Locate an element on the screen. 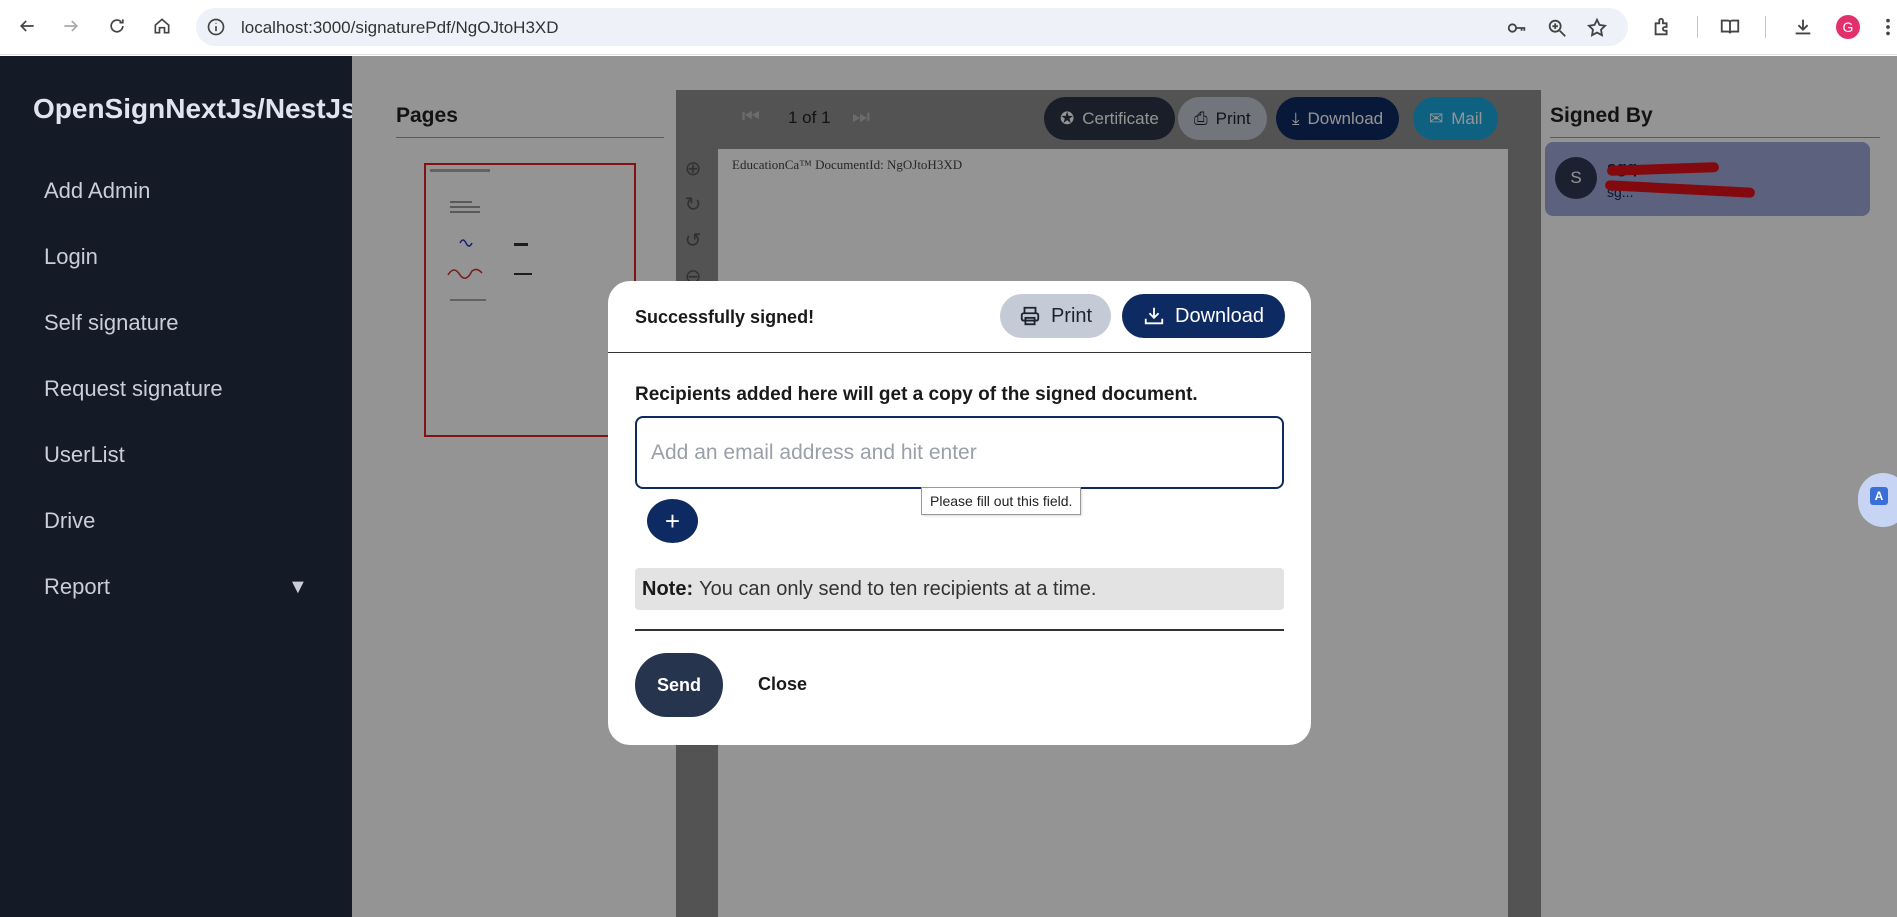 This screenshot has width=1897, height=917. forward-icon is located at coordinates (71, 26).